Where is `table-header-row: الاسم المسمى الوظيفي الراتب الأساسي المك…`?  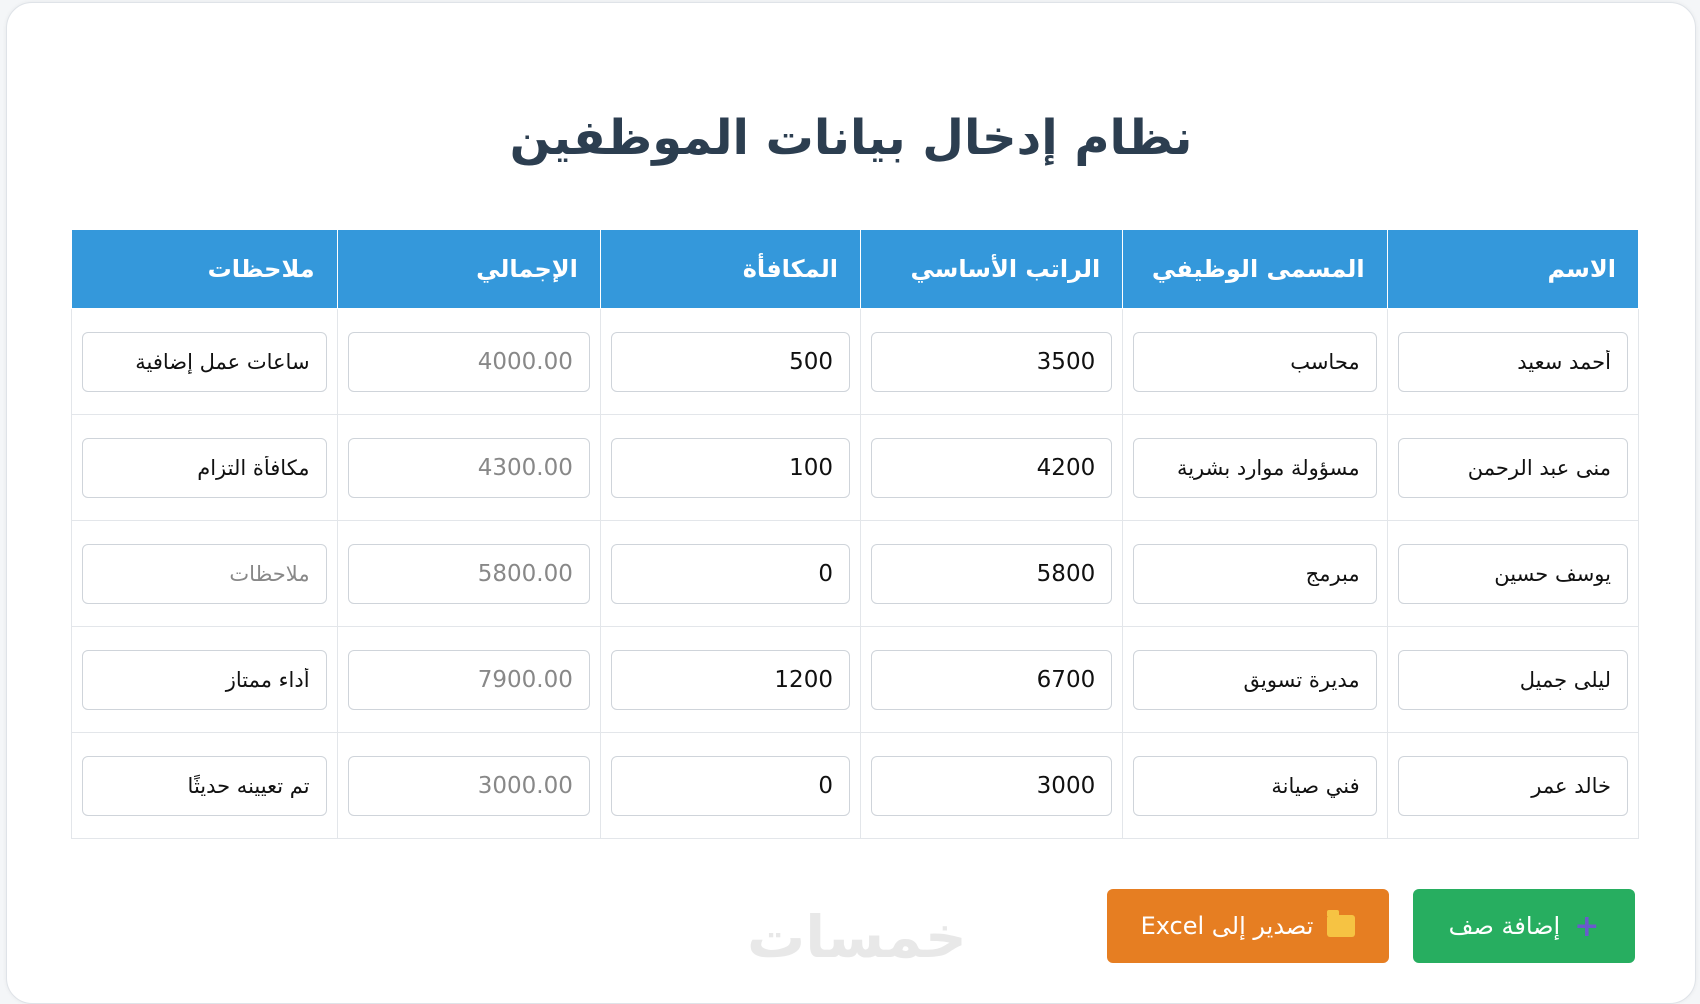
table-header-row: الاسم المسمى الوظيفي الراتب الأساسي المك… is located at coordinates (855, 269).